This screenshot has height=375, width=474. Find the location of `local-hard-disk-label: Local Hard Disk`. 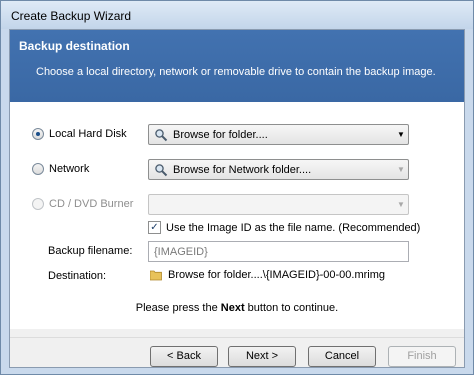

local-hard-disk-label: Local Hard Disk is located at coordinates (88, 134).